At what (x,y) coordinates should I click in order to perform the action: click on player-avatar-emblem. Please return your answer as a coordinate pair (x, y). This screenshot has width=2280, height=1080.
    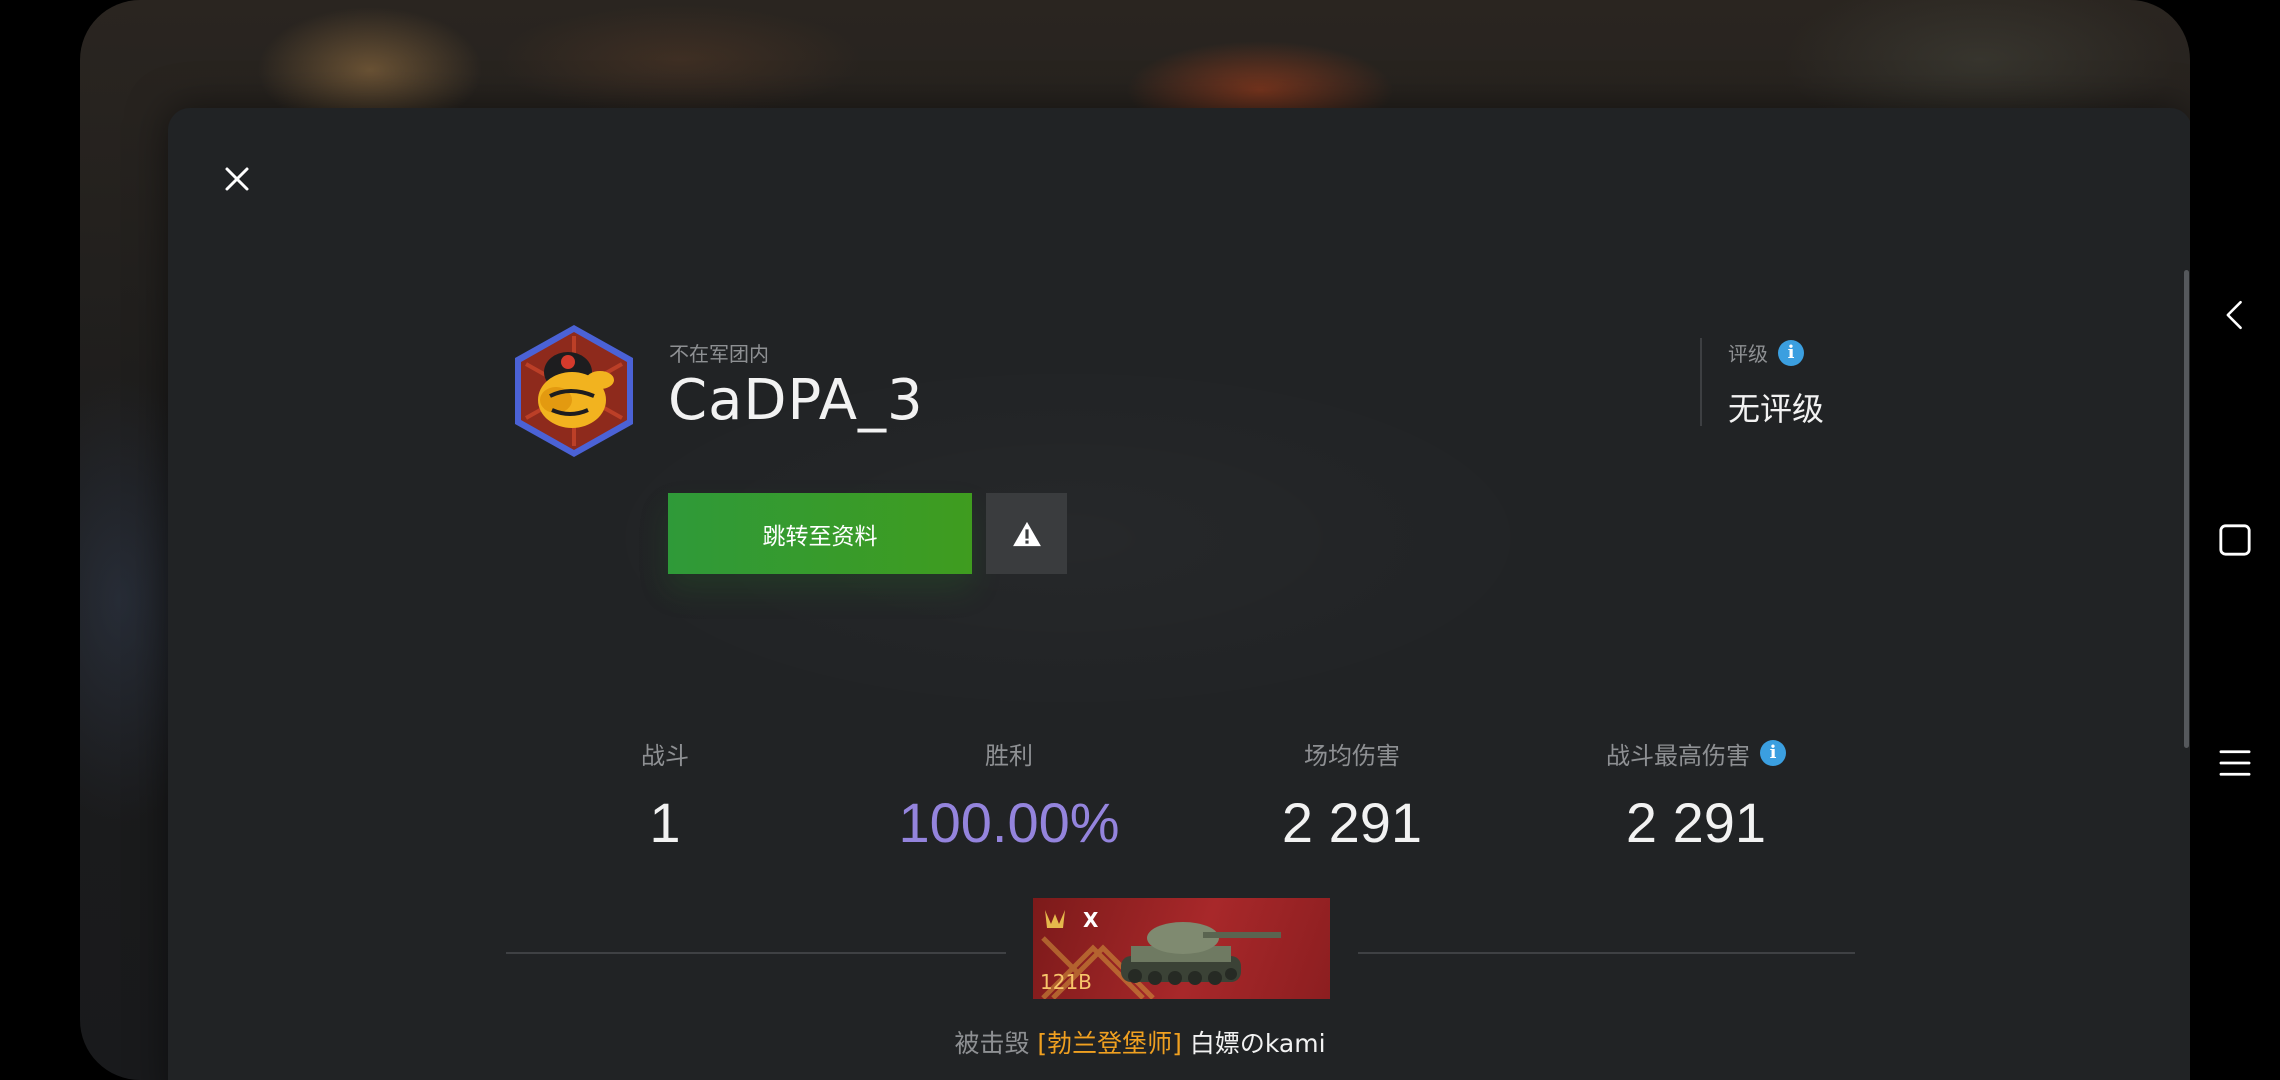
    Looking at the image, I should click on (574, 391).